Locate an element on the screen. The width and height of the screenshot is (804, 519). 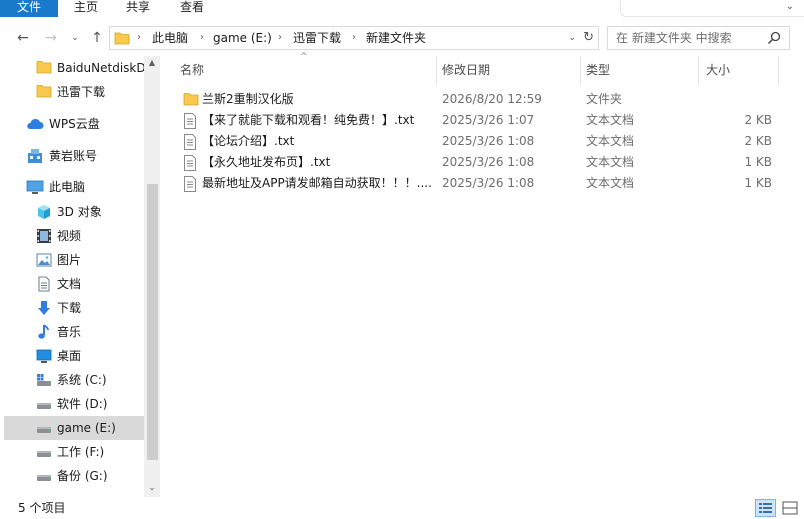
sidebar-item-label: 软件 (D:) is located at coordinates (82, 404).